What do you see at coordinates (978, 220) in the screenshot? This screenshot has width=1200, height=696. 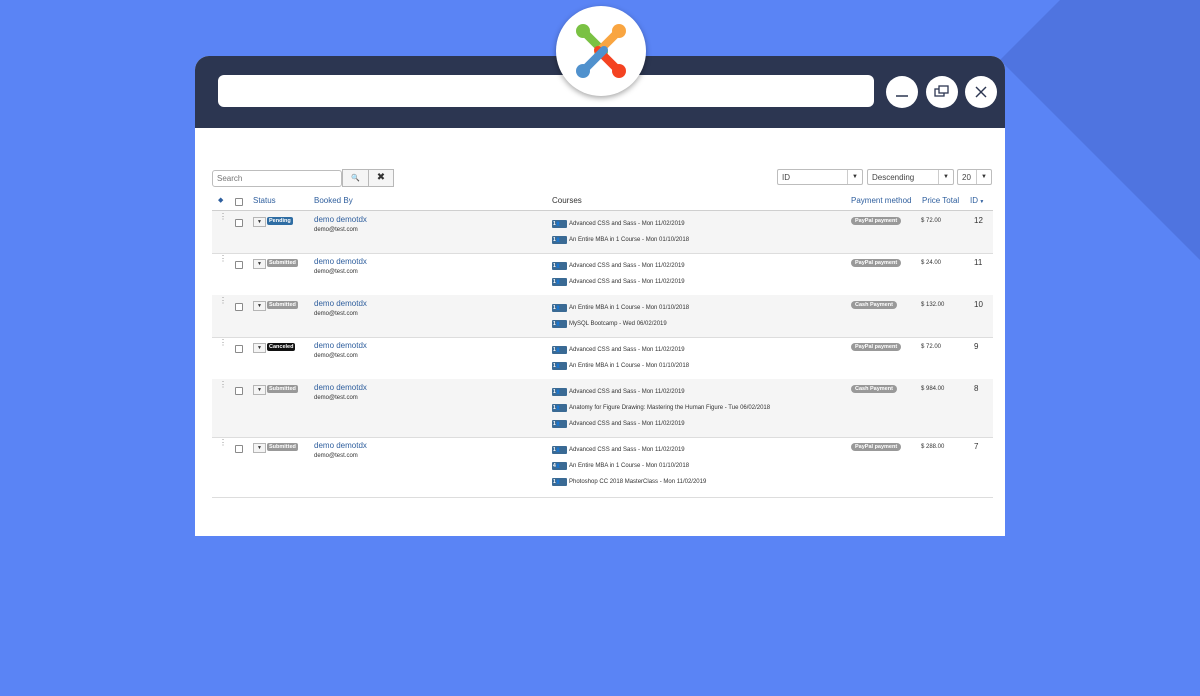 I see `row-id: 12` at bounding box center [978, 220].